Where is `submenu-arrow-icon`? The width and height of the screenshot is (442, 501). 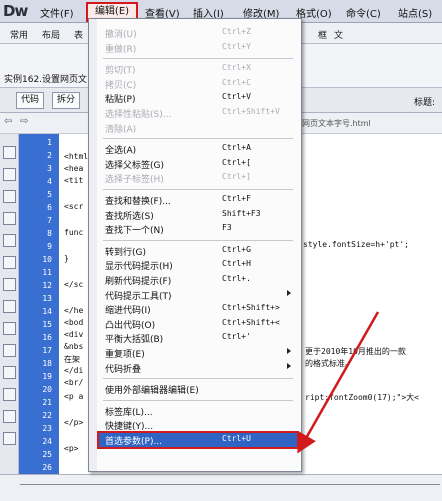 submenu-arrow-icon is located at coordinates (289, 365).